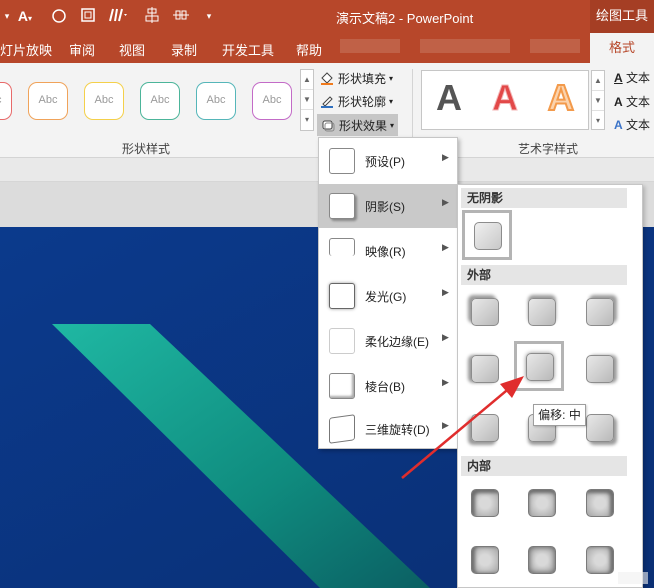 The width and height of the screenshot is (654, 588). Describe the element at coordinates (633, 578) in the screenshot. I see `watermark` at that location.